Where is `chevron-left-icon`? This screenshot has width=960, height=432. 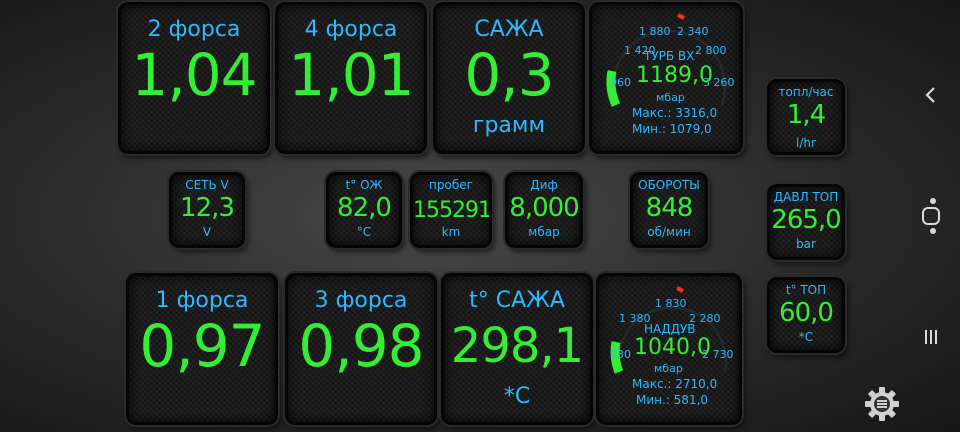 chevron-left-icon is located at coordinates (930, 95).